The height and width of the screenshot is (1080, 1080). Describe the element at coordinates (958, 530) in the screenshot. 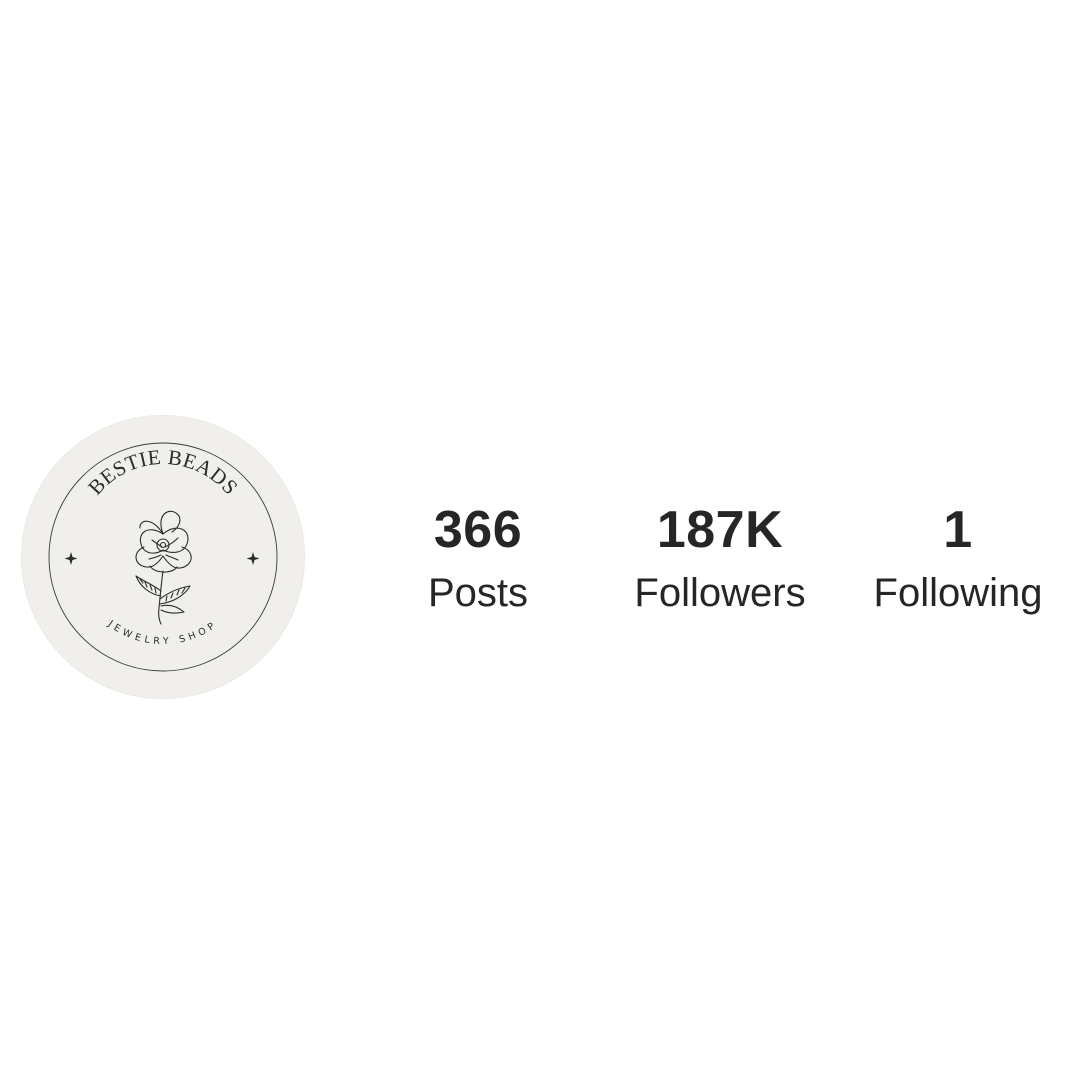

I see `following-count: 1` at that location.